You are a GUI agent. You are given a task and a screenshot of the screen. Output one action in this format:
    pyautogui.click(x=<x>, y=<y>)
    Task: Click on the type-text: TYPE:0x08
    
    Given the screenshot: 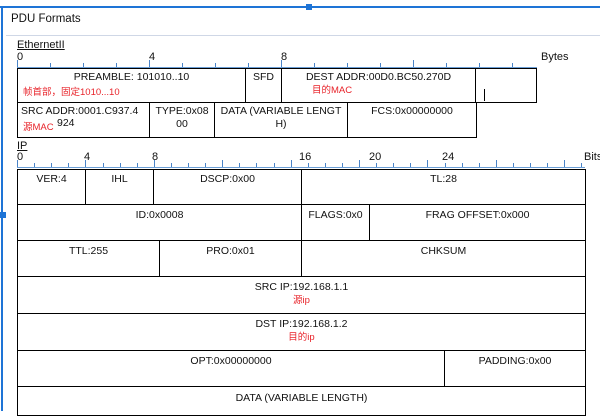 What is the action you would take?
    pyautogui.click(x=182, y=111)
    